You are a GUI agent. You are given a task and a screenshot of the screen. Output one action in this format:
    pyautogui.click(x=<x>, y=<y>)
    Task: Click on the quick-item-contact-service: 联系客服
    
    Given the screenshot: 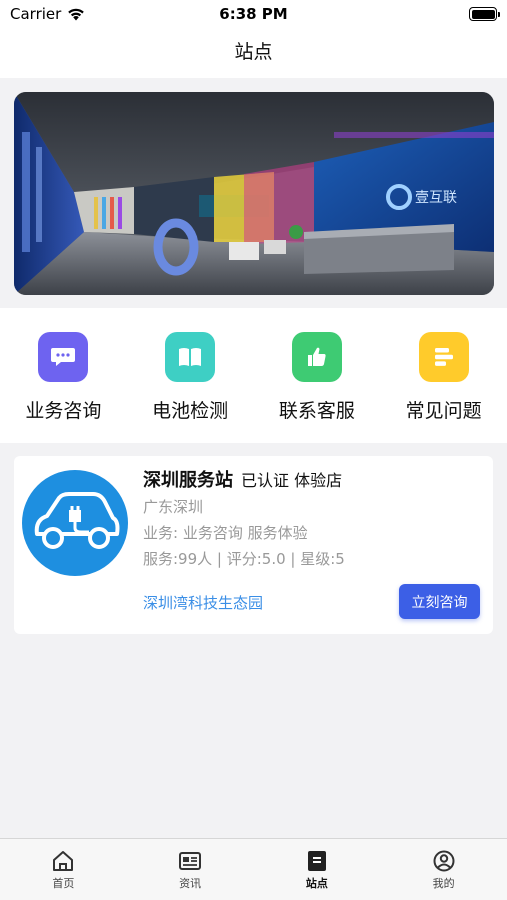 What is the action you would take?
    pyautogui.click(x=317, y=375)
    